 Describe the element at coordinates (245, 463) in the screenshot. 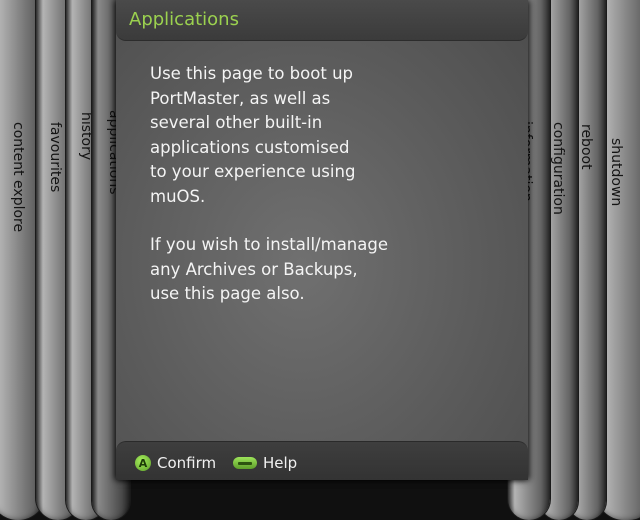

I see `menu-button-icon` at that location.